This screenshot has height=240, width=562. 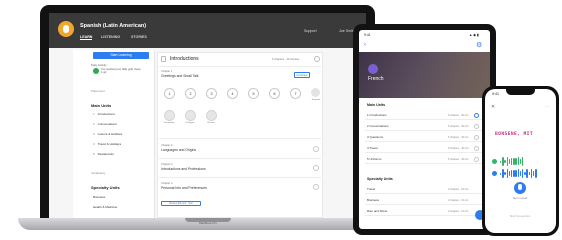 I want to click on course-title: Spanish (Latin American), so click(x=113, y=26).